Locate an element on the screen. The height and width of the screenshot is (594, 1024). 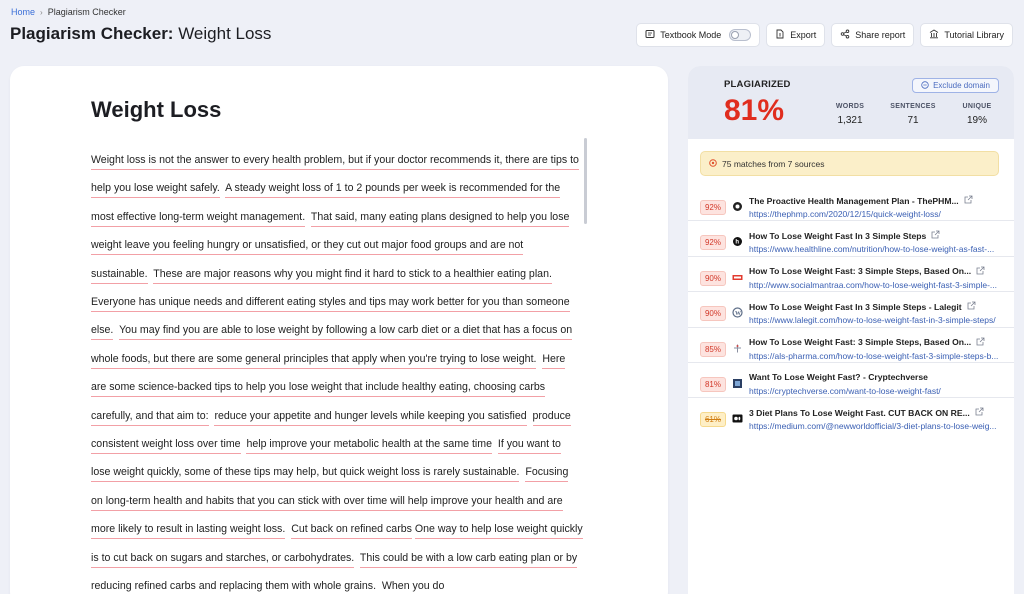
book-icon is located at coordinates (650, 35).